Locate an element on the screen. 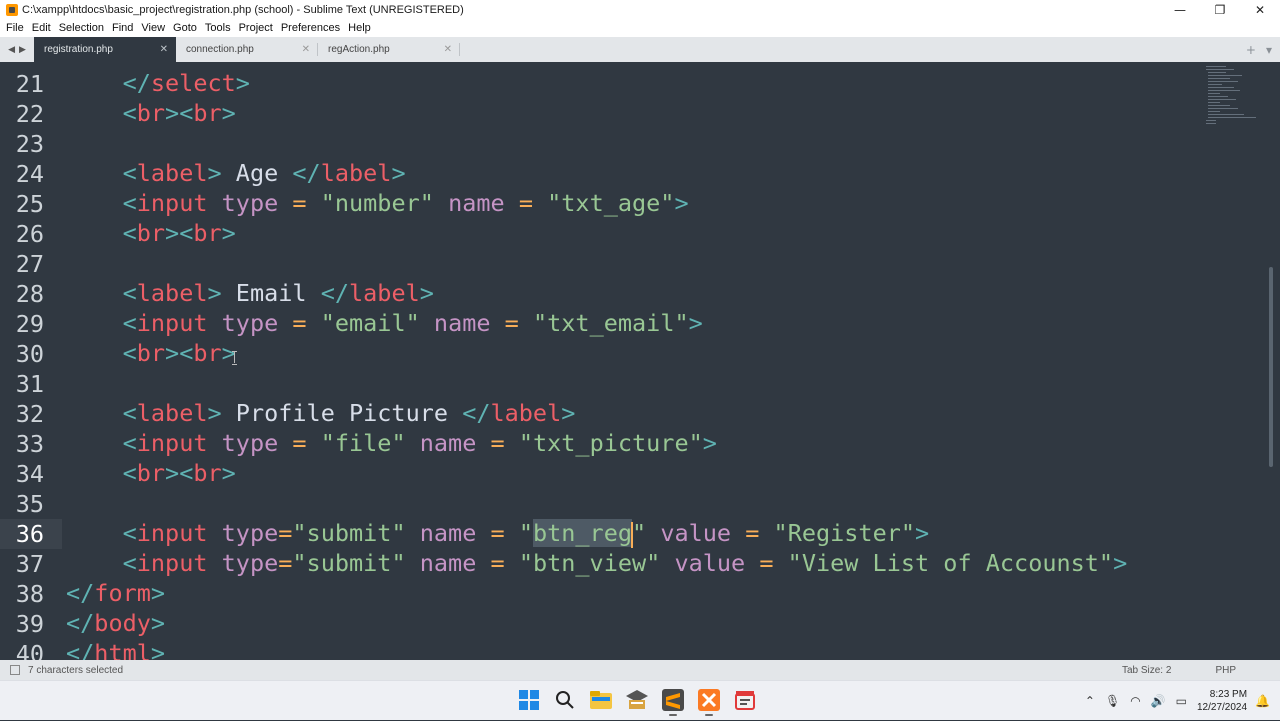 The width and height of the screenshot is (1280, 721). clock-date: 12/27/2024 is located at coordinates (1222, 707).